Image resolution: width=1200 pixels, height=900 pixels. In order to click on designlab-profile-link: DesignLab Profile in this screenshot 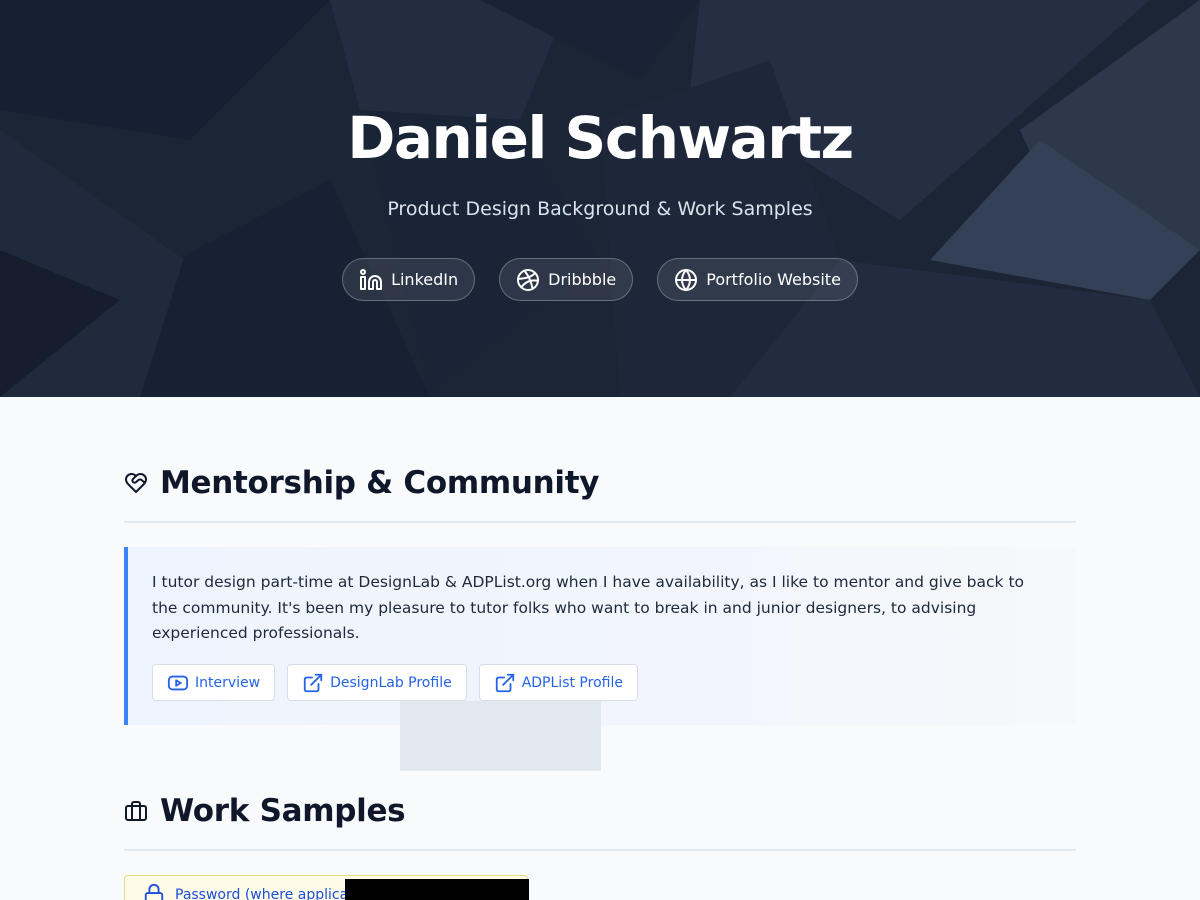, I will do `click(377, 682)`.